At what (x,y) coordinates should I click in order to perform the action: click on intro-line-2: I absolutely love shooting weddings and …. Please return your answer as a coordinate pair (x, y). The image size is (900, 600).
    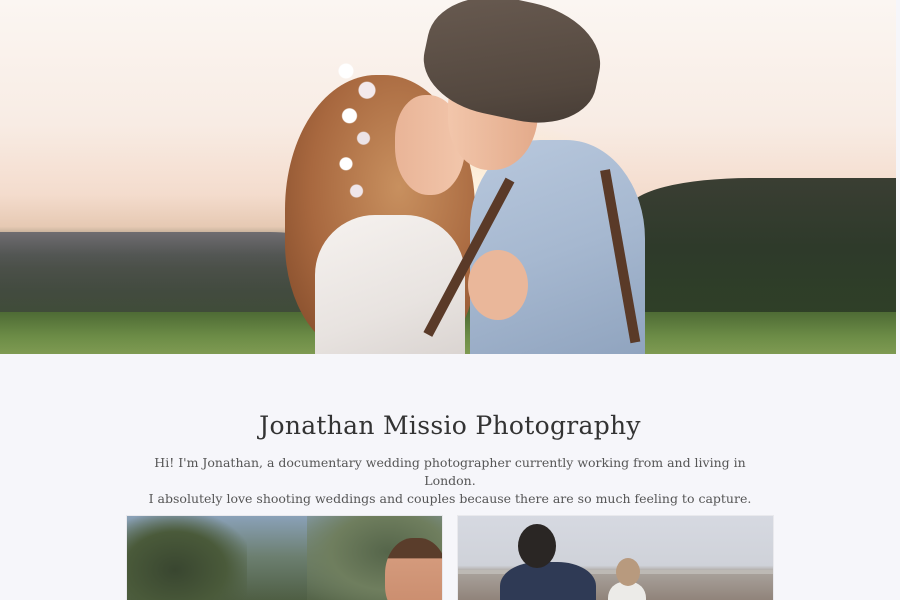
    Looking at the image, I should click on (450, 498).